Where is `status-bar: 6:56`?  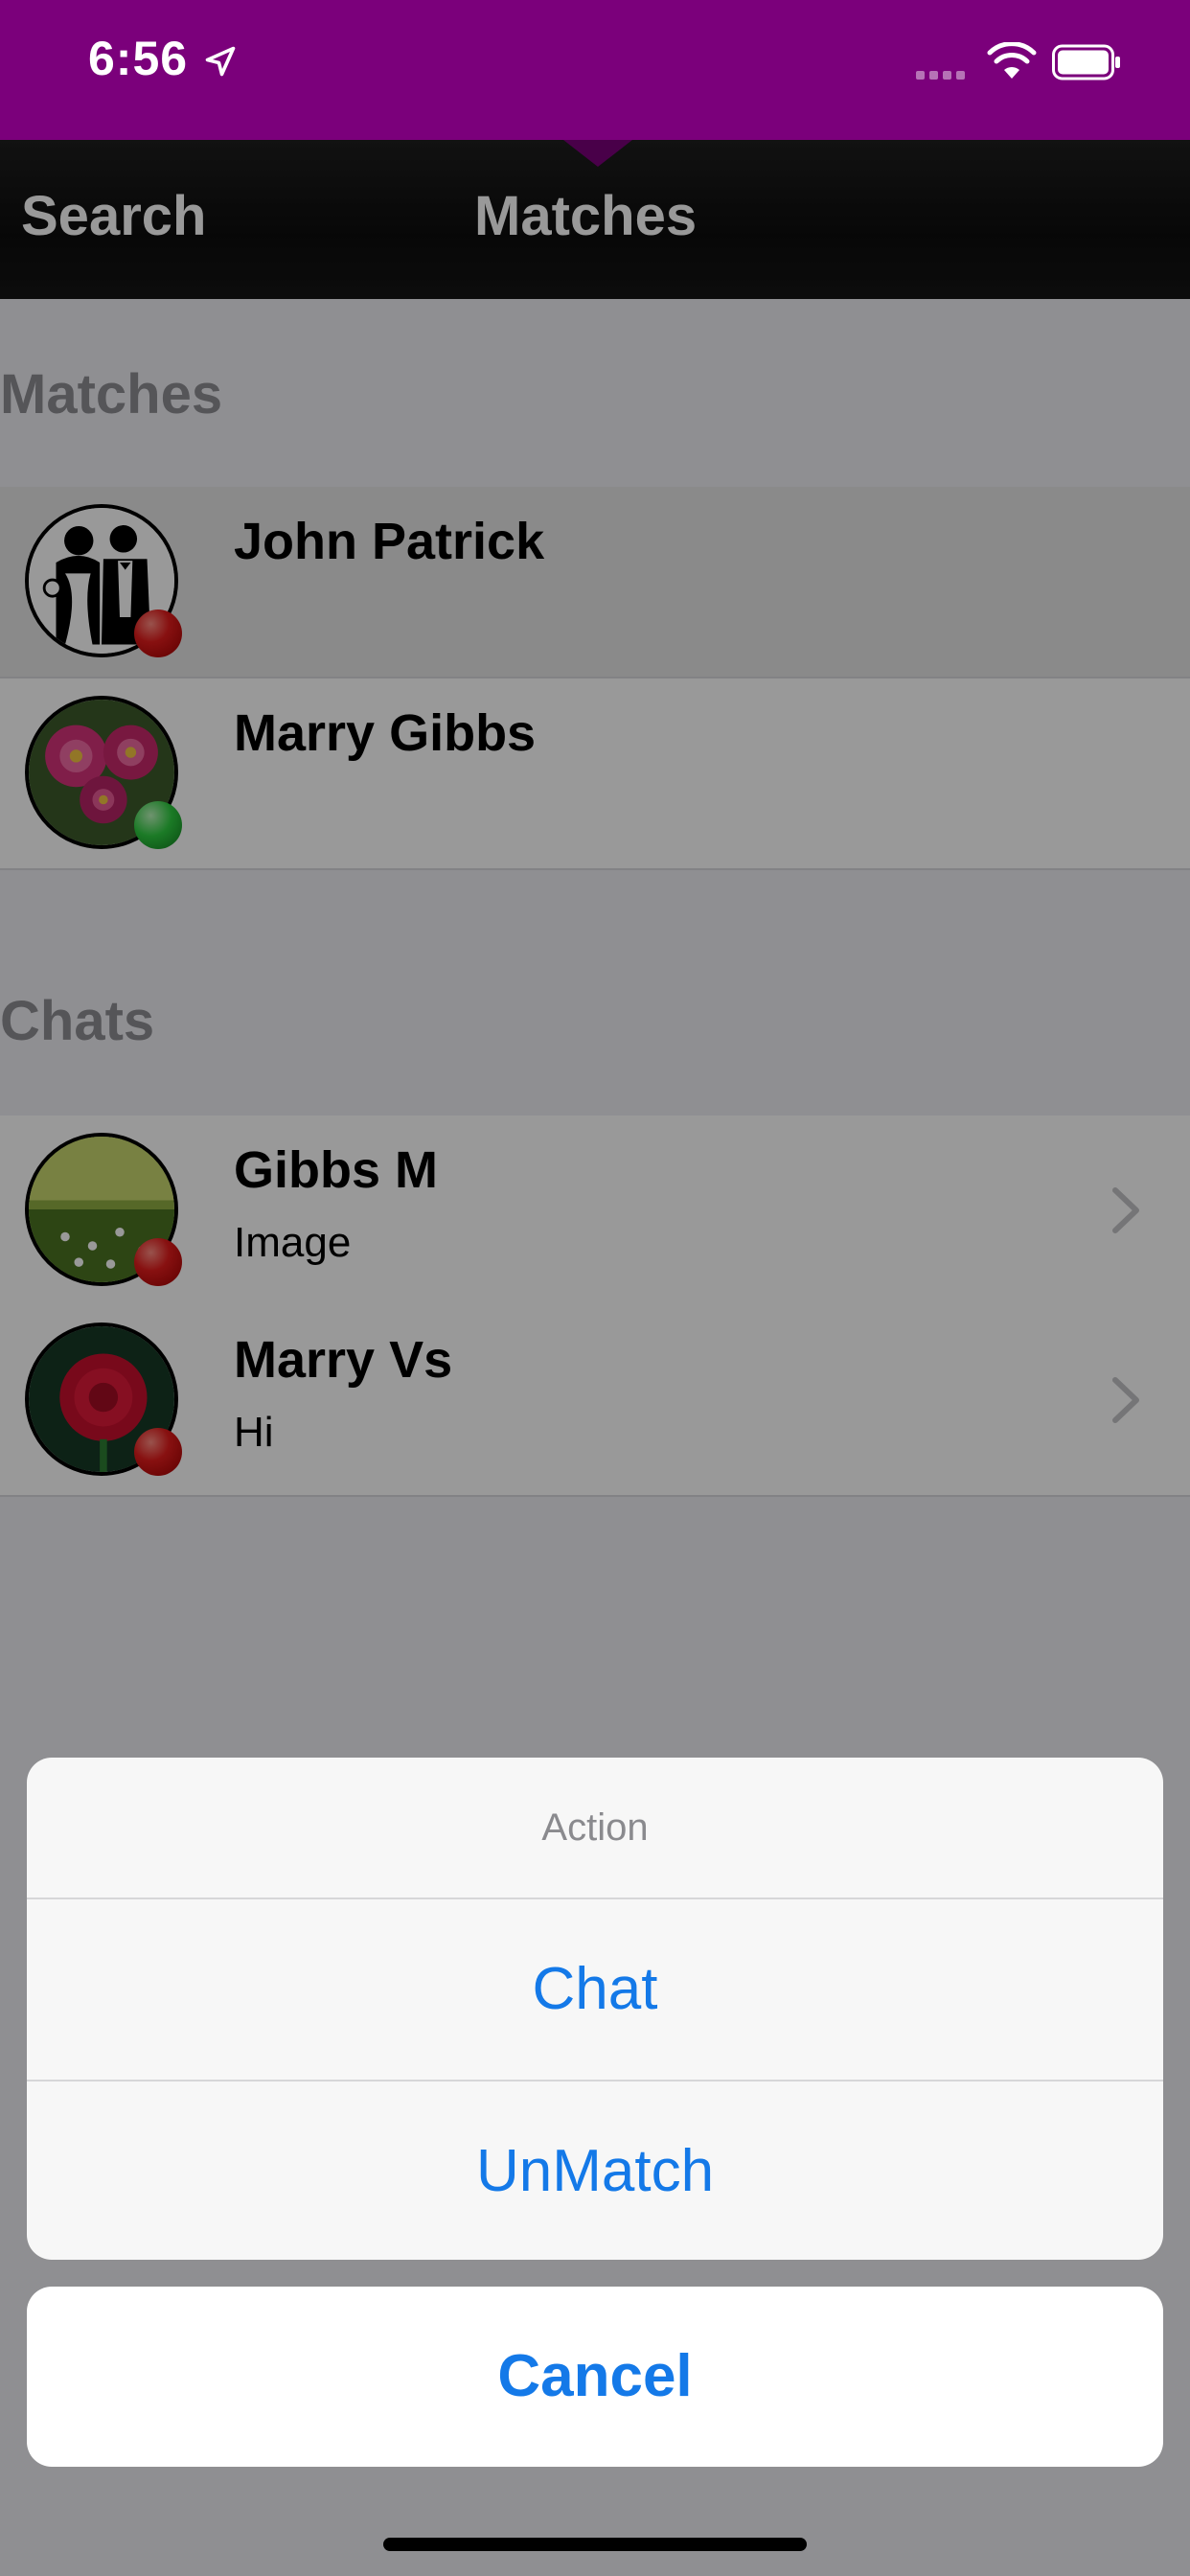 status-bar: 6:56 is located at coordinates (595, 70).